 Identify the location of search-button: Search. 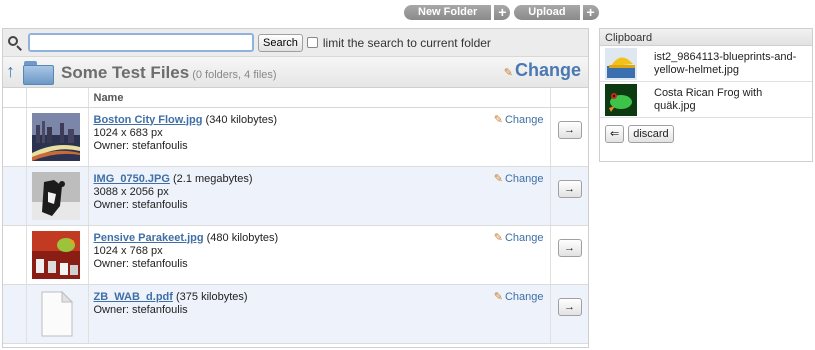
(280, 42).